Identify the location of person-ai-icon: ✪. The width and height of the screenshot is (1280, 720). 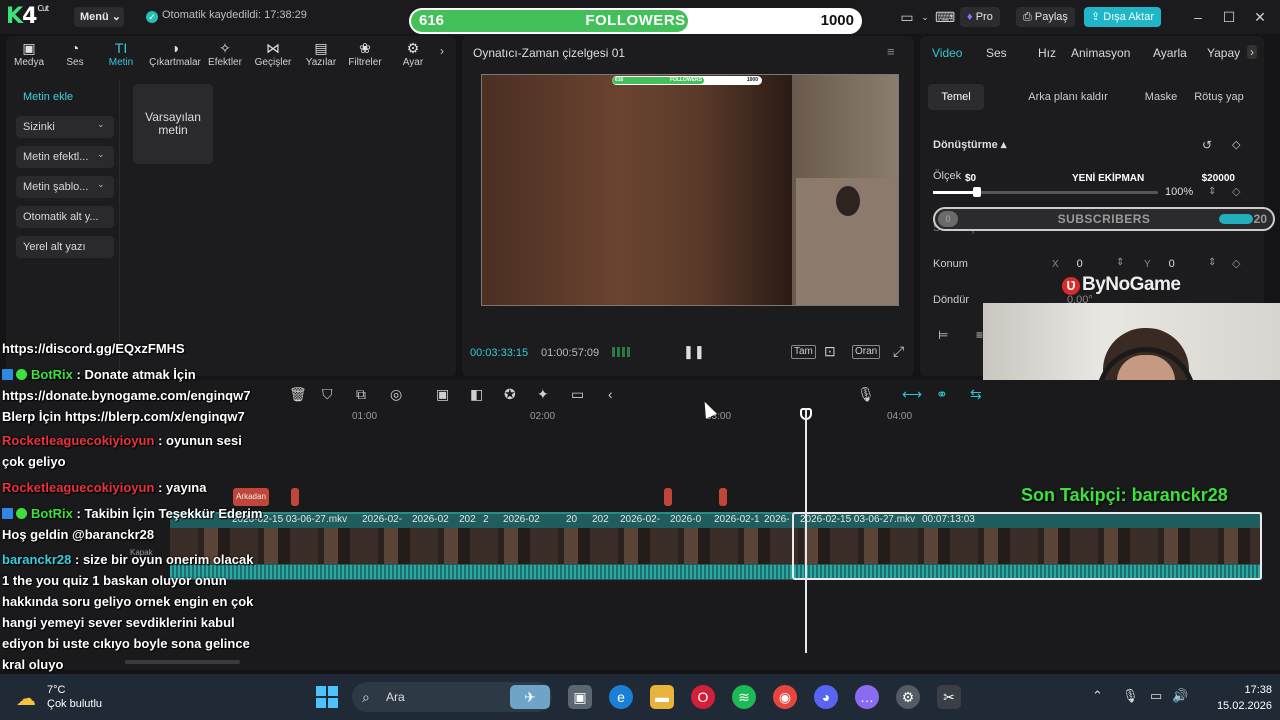
(510, 394).